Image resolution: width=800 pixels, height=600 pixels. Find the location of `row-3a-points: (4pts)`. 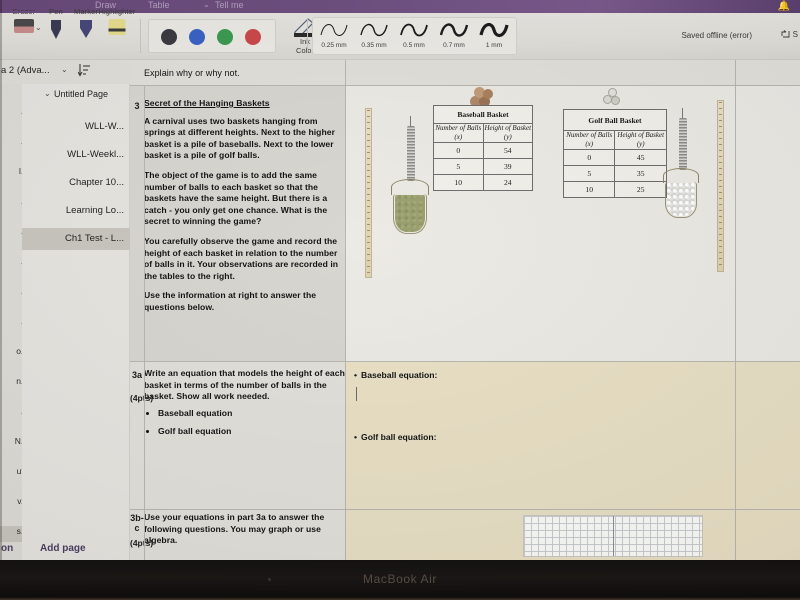

row-3a-points: (4pts) is located at coordinates (142, 398).